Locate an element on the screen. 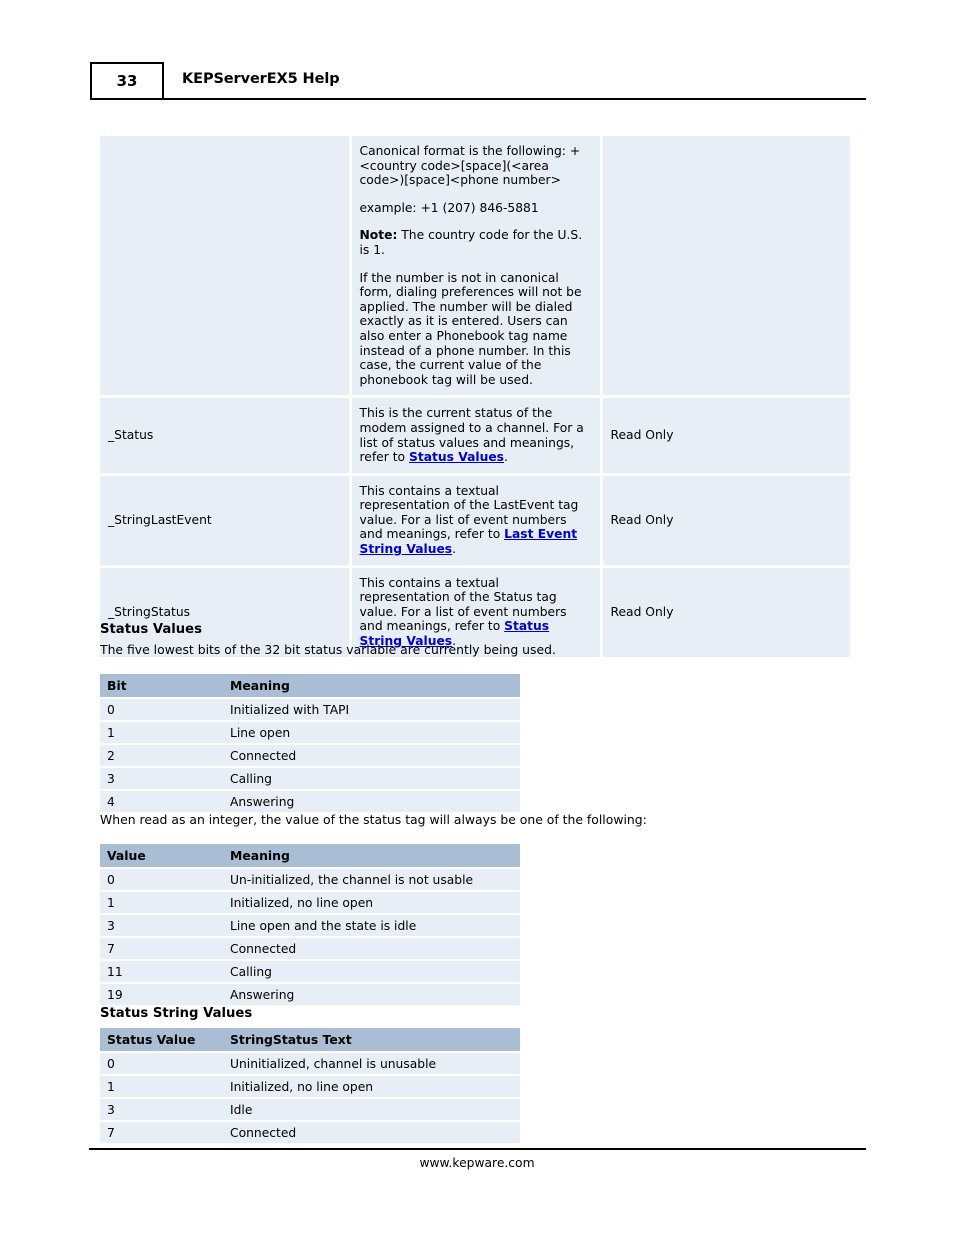 Image resolution: width=954 pixels, height=1235 pixels. table-row: 1 Line open is located at coordinates (310, 733).